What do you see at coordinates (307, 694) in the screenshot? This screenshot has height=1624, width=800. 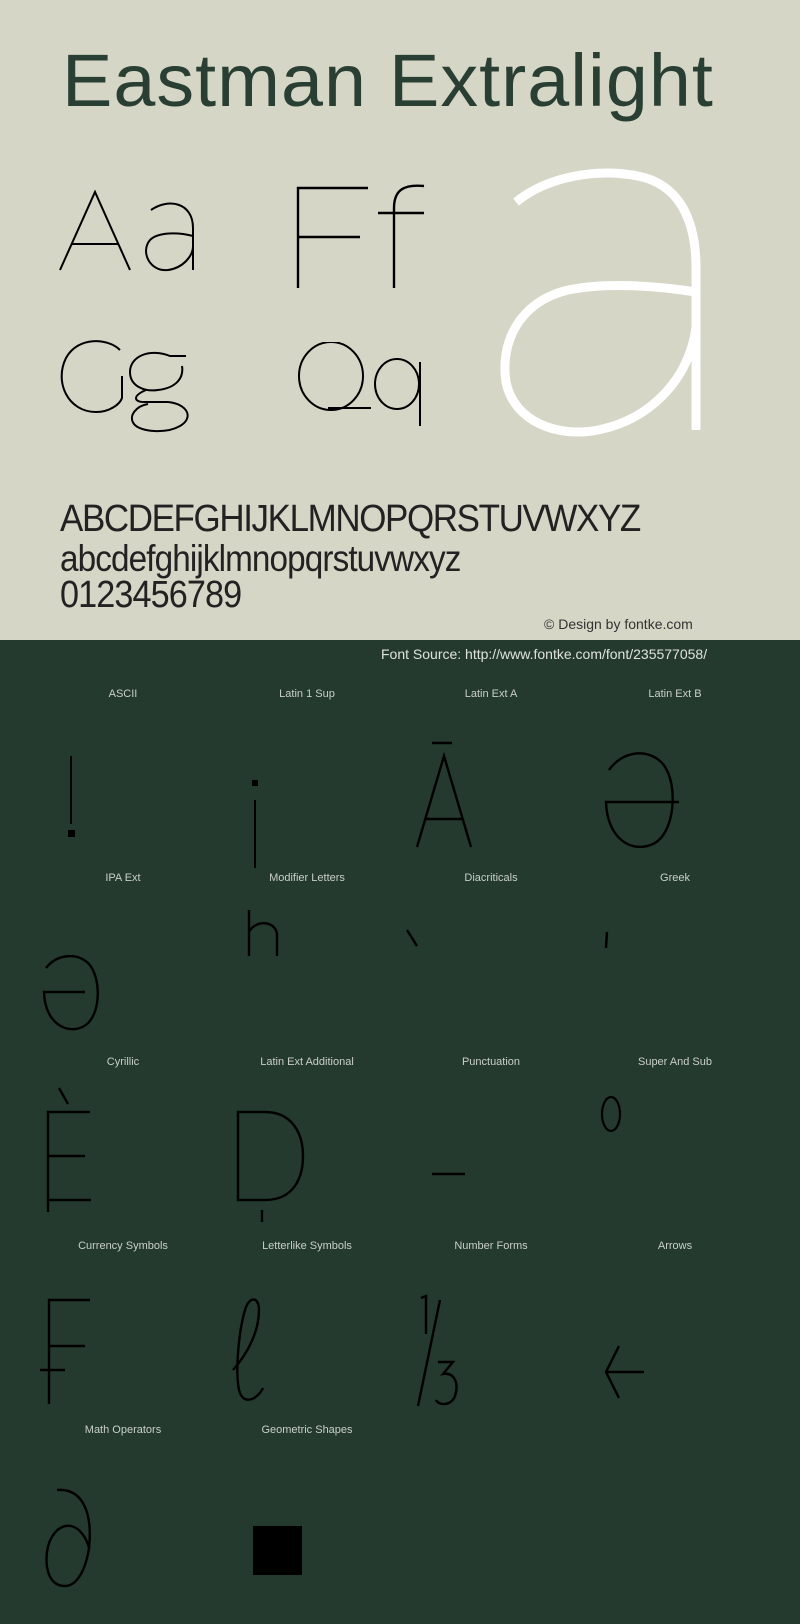 I see `block-label: Latin 1 Sup` at bounding box center [307, 694].